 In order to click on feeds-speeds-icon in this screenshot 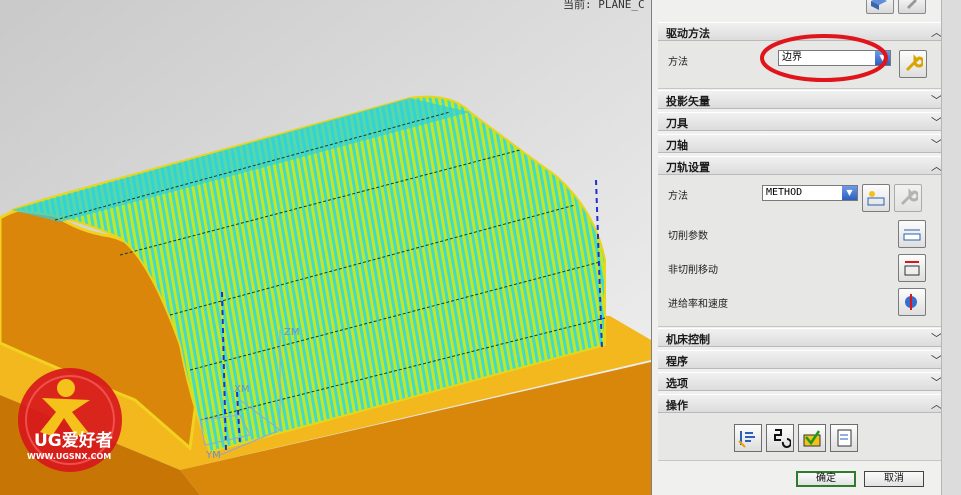, I will do `click(911, 302)`.